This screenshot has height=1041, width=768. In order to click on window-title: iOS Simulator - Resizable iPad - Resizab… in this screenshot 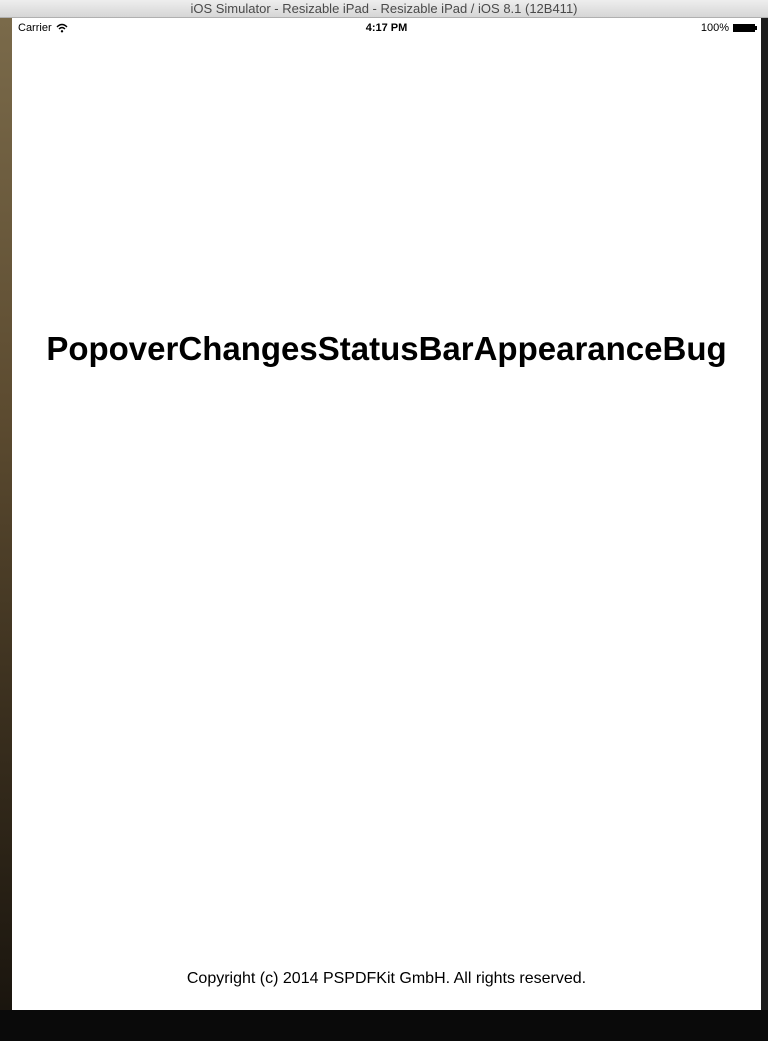, I will do `click(384, 8)`.